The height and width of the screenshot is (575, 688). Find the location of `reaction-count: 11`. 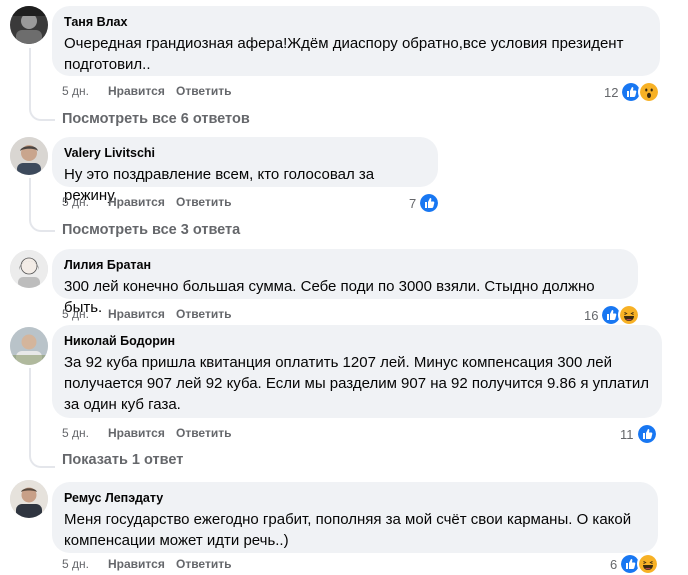

reaction-count: 11 is located at coordinates (627, 434).